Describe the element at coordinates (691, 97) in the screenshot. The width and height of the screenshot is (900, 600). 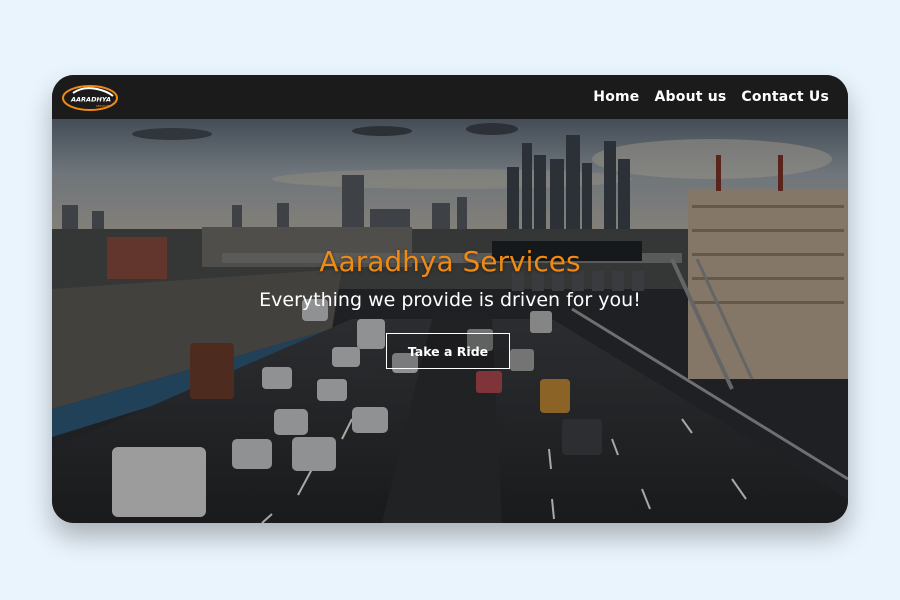
I see `nav-about-link: About us` at that location.